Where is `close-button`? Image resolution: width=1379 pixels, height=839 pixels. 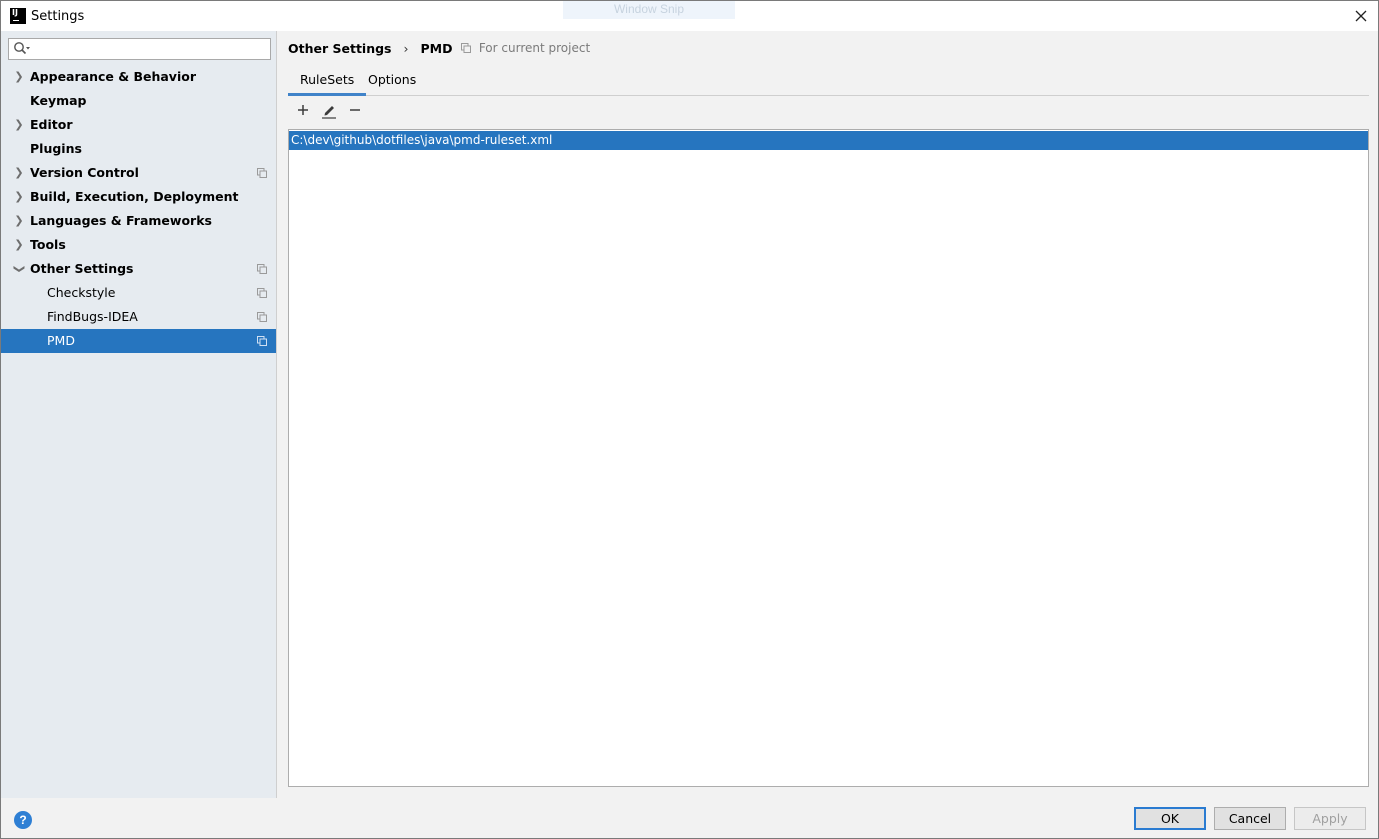
close-button is located at coordinates (1361, 16).